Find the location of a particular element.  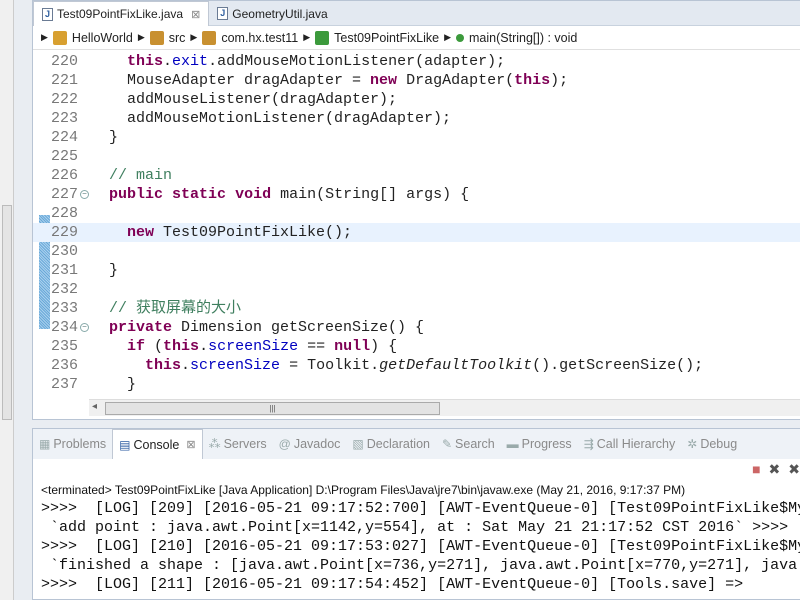

tab-javadoc: @ Javadoc is located at coordinates (310, 444).